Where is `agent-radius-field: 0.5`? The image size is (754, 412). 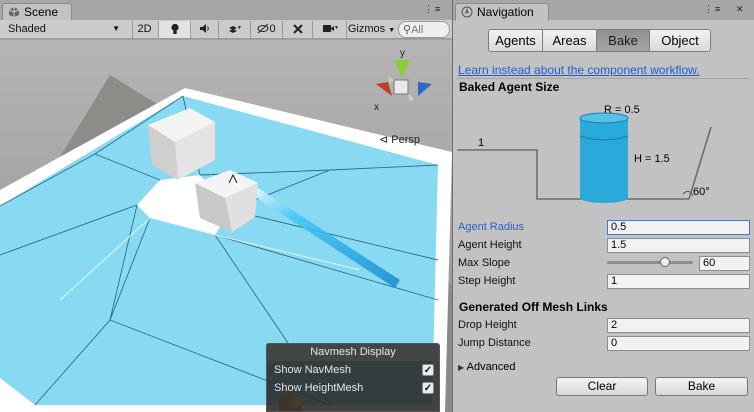 agent-radius-field: 0.5 is located at coordinates (678, 227).